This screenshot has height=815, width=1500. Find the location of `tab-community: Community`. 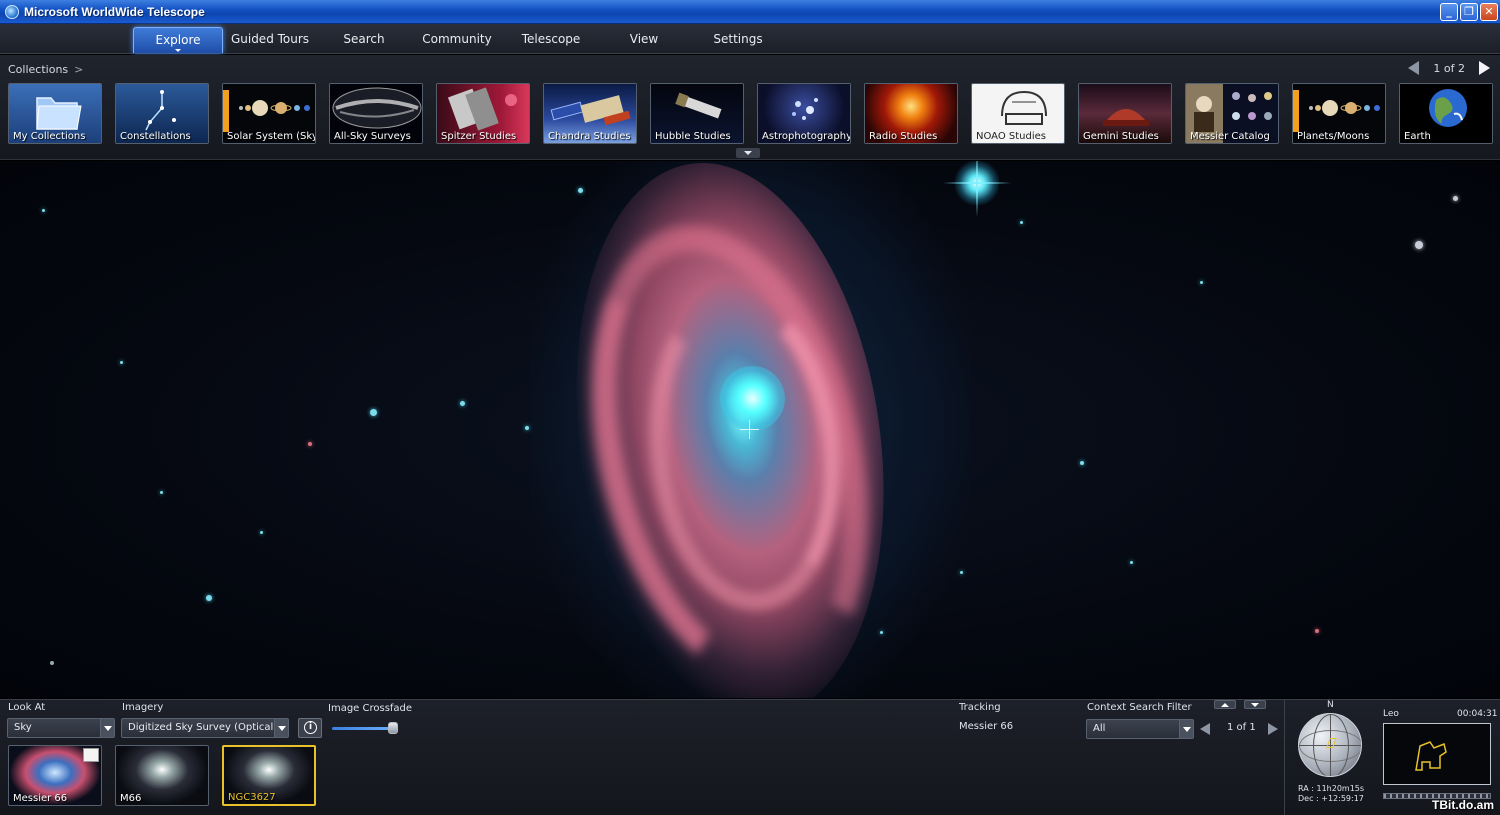

tab-community: Community is located at coordinates (457, 40).